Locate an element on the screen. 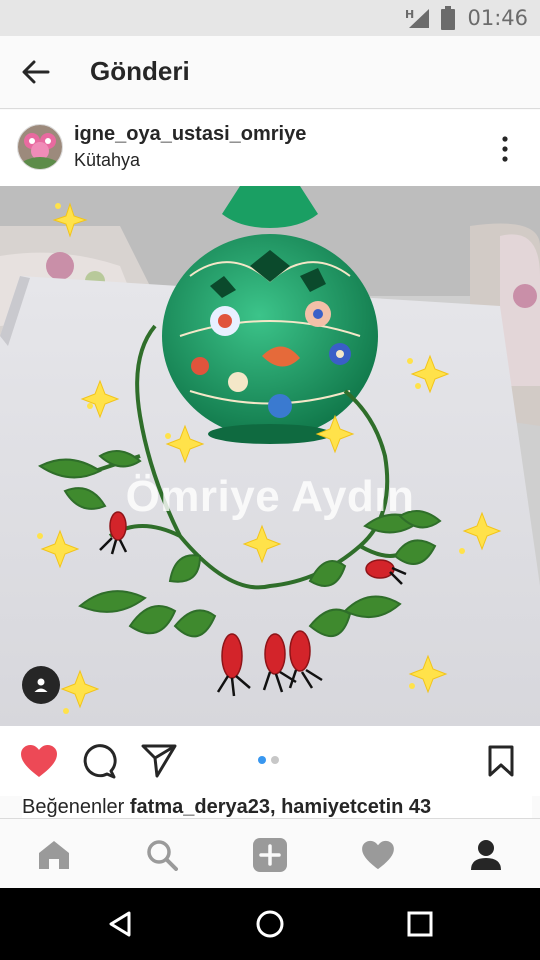 The width and height of the screenshot is (540, 960). carousel-dot is located at coordinates (275, 760).